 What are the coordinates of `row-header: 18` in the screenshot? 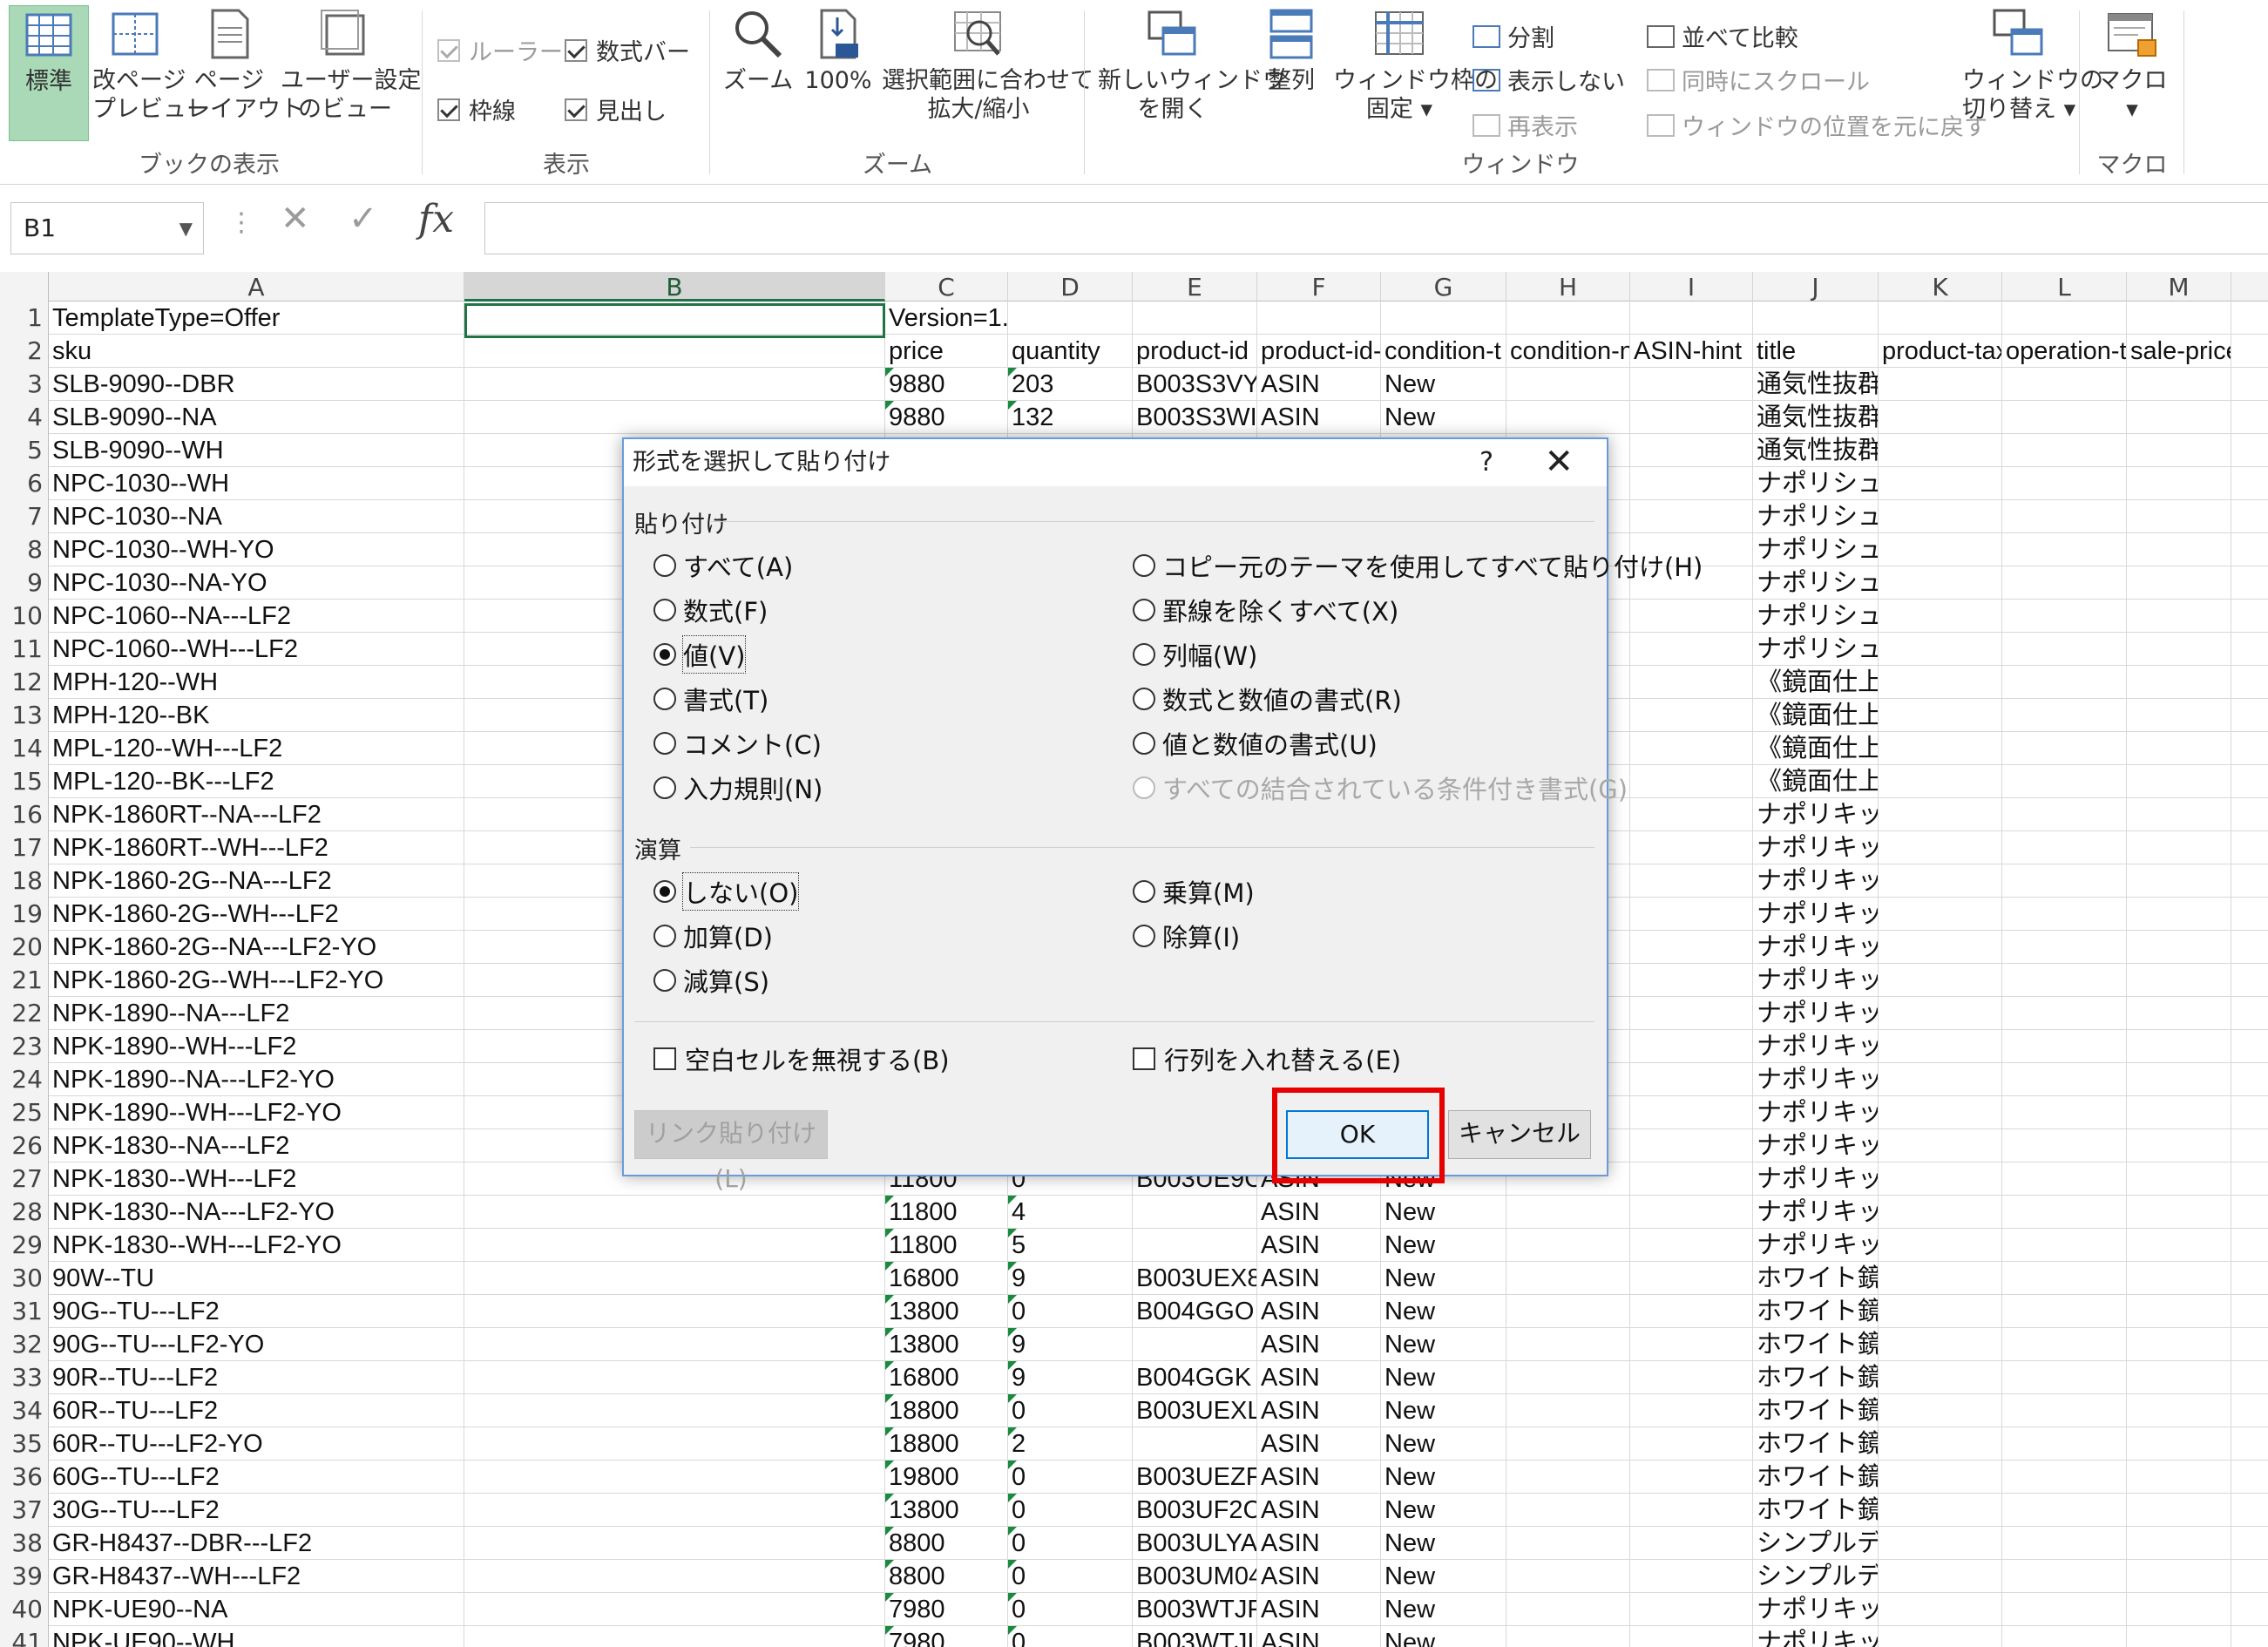 It's located at (24, 881).